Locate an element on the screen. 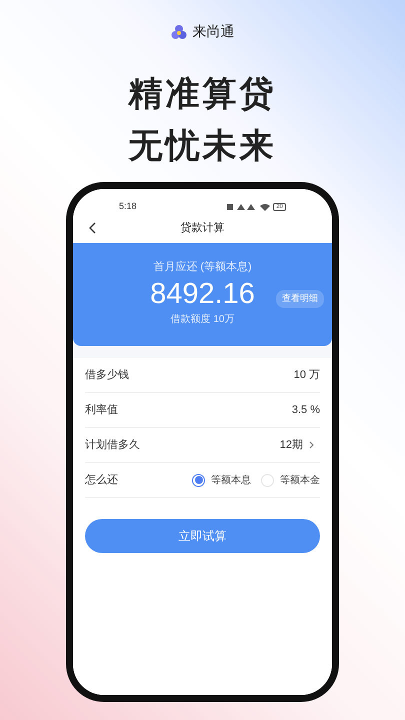 The height and width of the screenshot is (720, 405). monthly-amount: 8492.16 is located at coordinates (202, 294).